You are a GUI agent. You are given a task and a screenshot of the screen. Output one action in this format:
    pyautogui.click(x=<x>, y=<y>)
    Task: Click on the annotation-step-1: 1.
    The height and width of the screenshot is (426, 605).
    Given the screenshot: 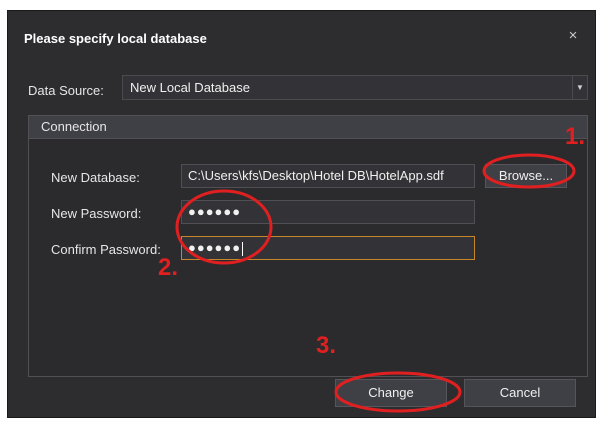 What is the action you would take?
    pyautogui.click(x=575, y=136)
    